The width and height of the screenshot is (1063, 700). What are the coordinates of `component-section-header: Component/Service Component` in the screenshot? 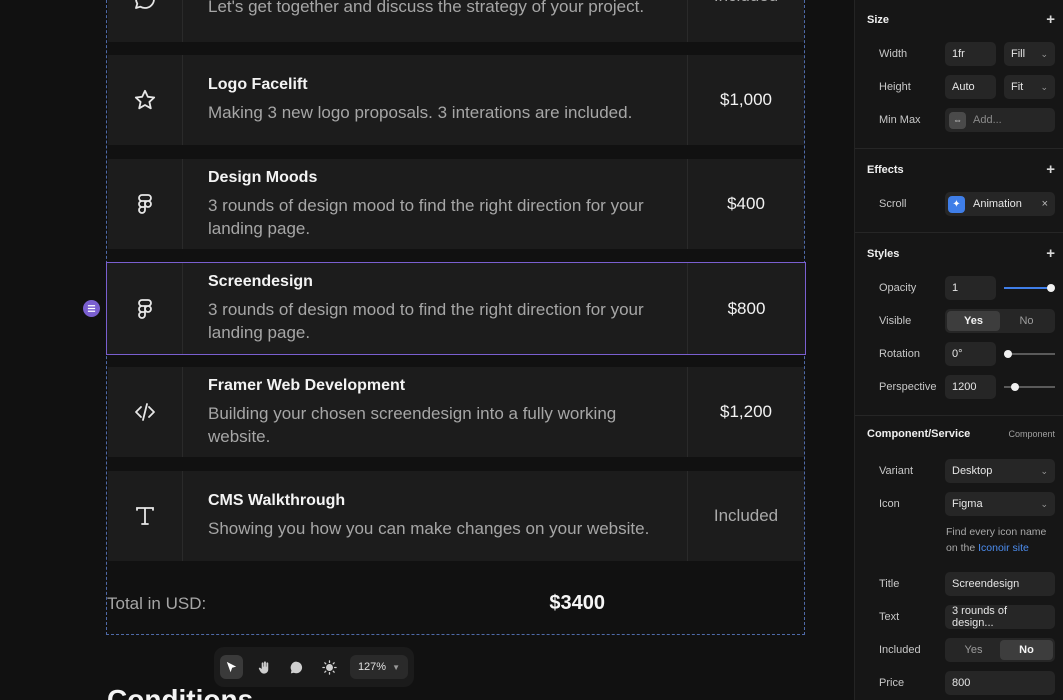 It's located at (961, 434).